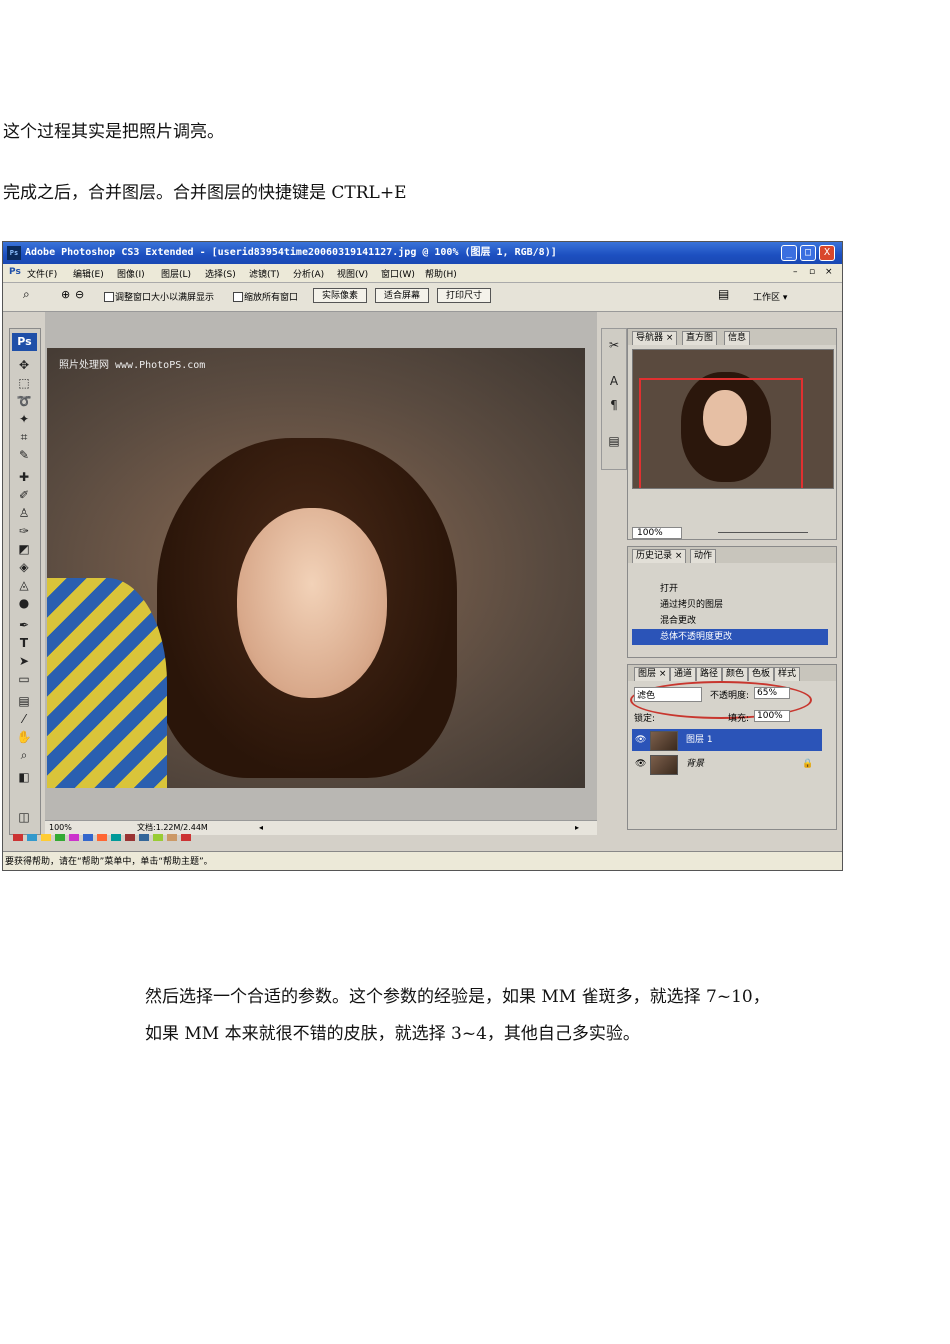  Describe the element at coordinates (24, 661) in the screenshot. I see `path-select-icon: ➤` at that location.